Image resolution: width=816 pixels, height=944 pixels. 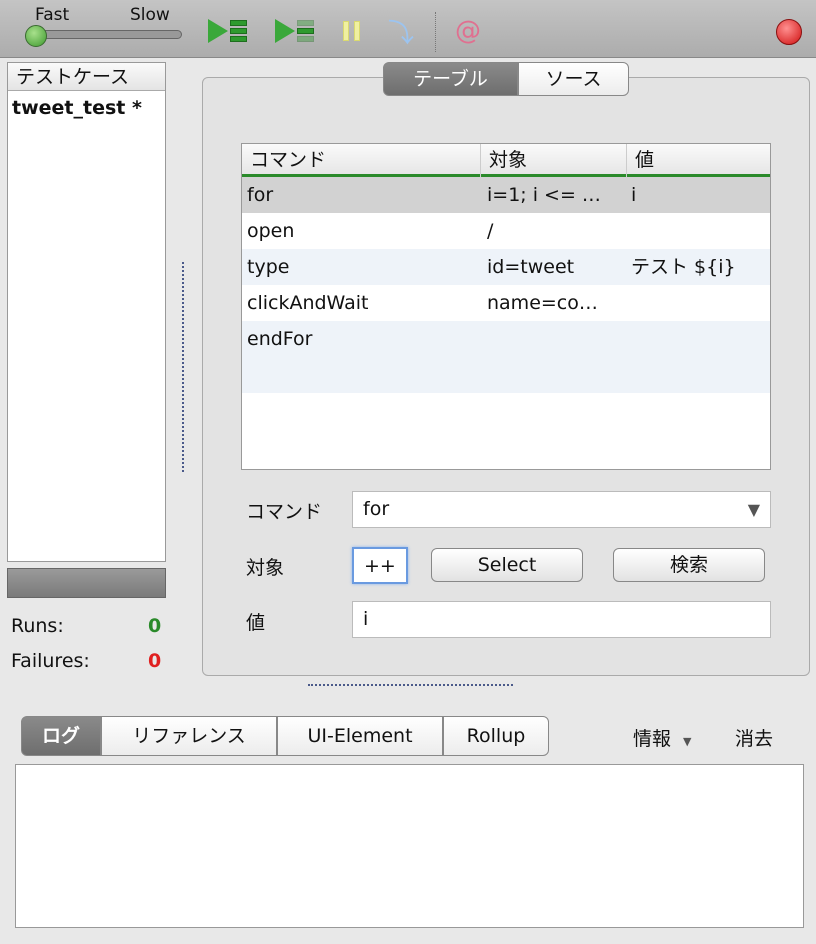 What do you see at coordinates (573, 79) in the screenshot?
I see `tab-source: ソース` at bounding box center [573, 79].